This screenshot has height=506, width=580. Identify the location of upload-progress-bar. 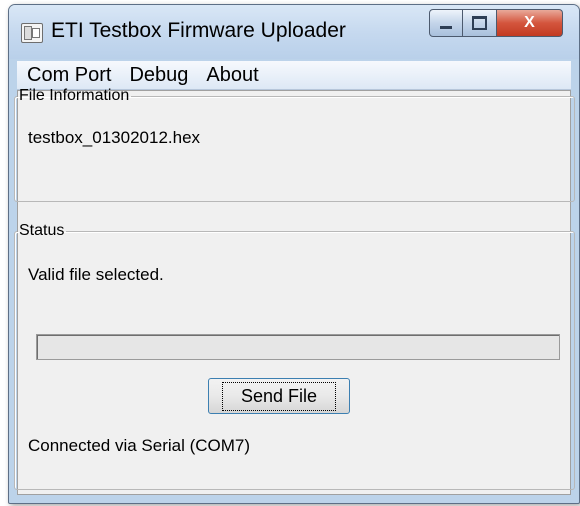
(298, 347).